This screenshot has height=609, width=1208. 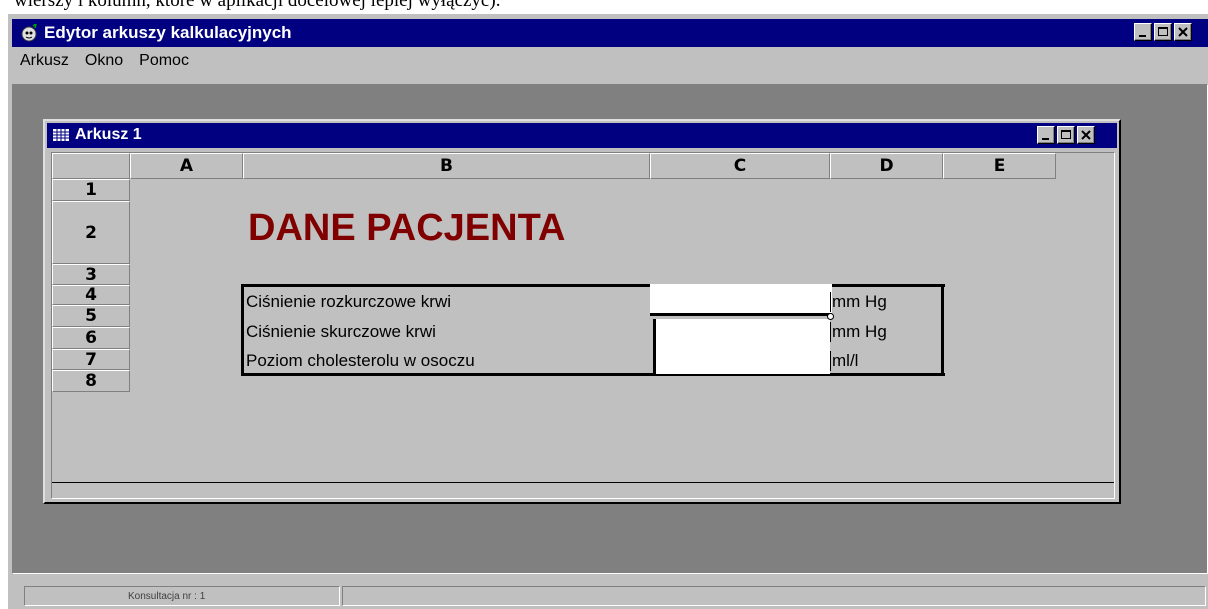 What do you see at coordinates (91, 359) in the screenshot?
I see `row-header-7: 7` at bounding box center [91, 359].